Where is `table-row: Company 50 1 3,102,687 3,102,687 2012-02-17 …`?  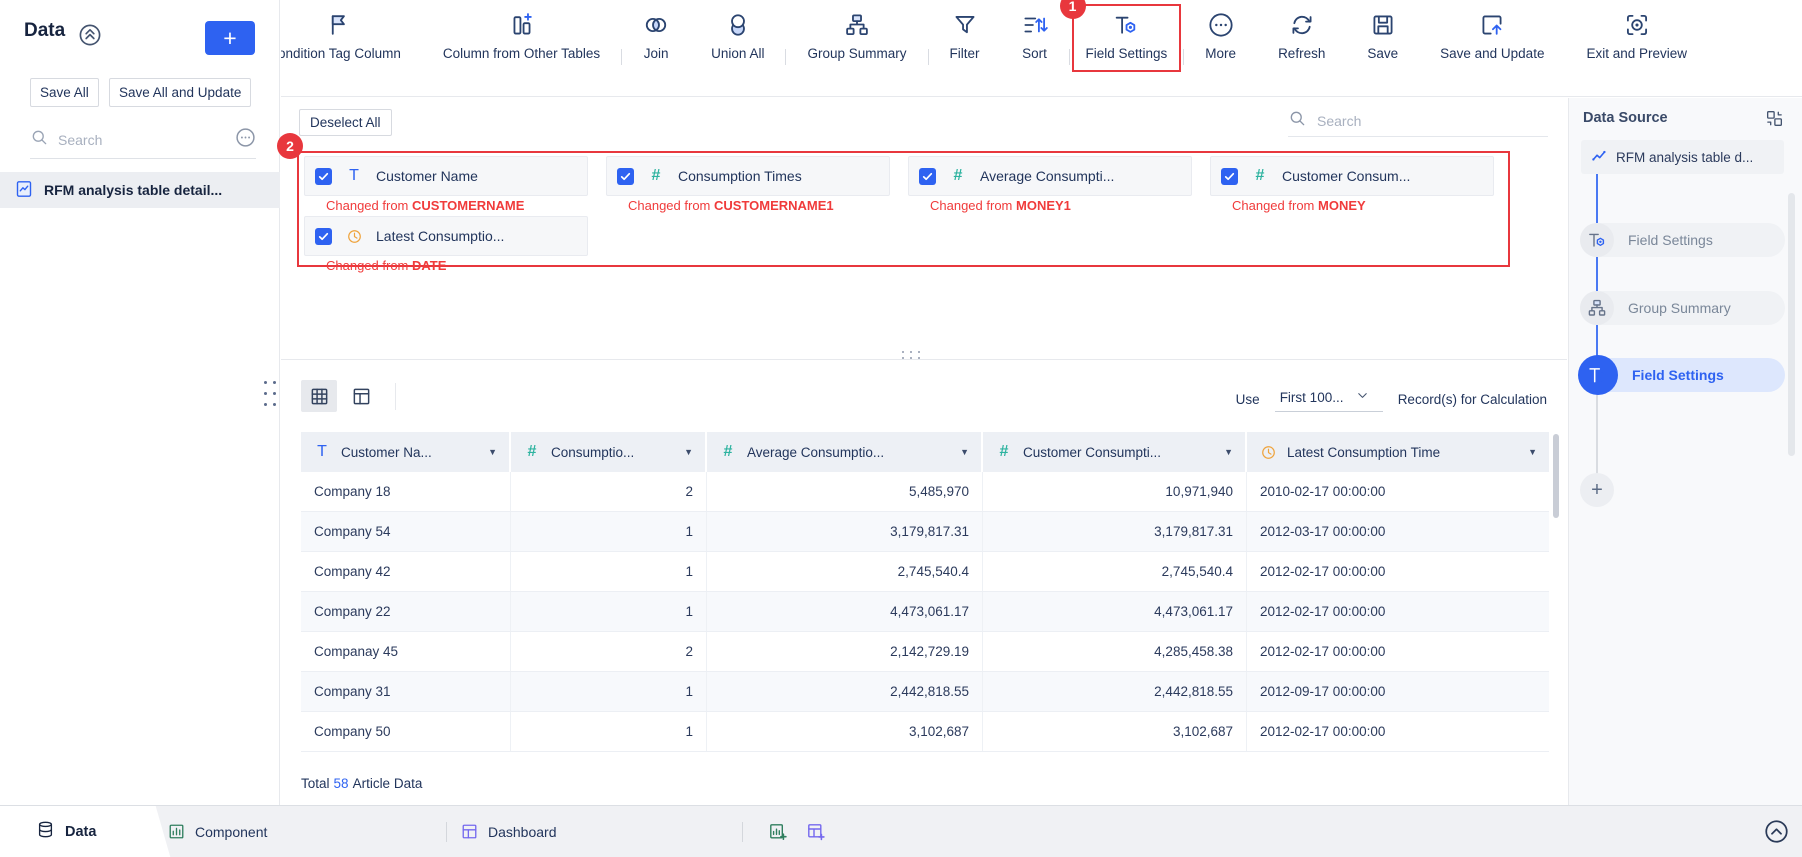
table-row: Company 50 1 3,102,687 3,102,687 2012-02-17 … is located at coordinates (925, 732).